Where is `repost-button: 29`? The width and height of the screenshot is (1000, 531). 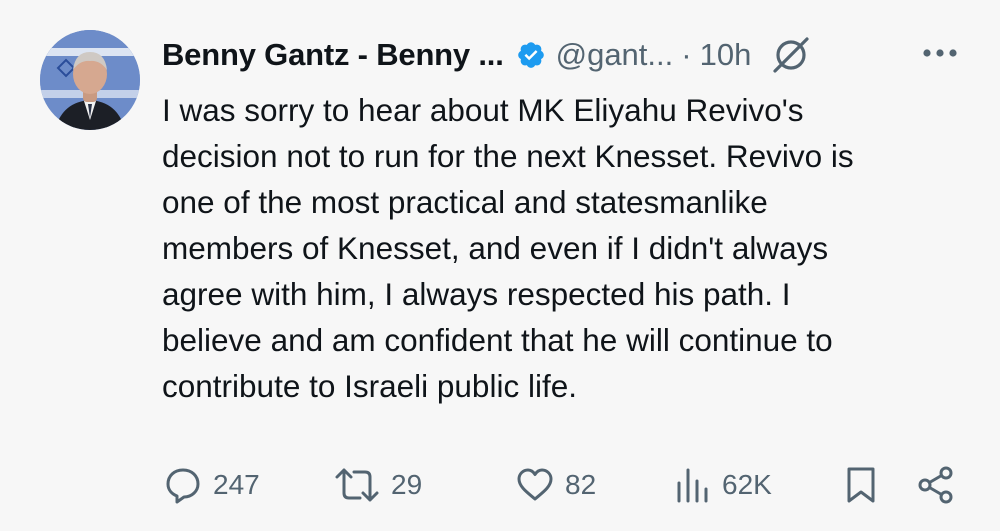
repost-button: 29 is located at coordinates (377, 485).